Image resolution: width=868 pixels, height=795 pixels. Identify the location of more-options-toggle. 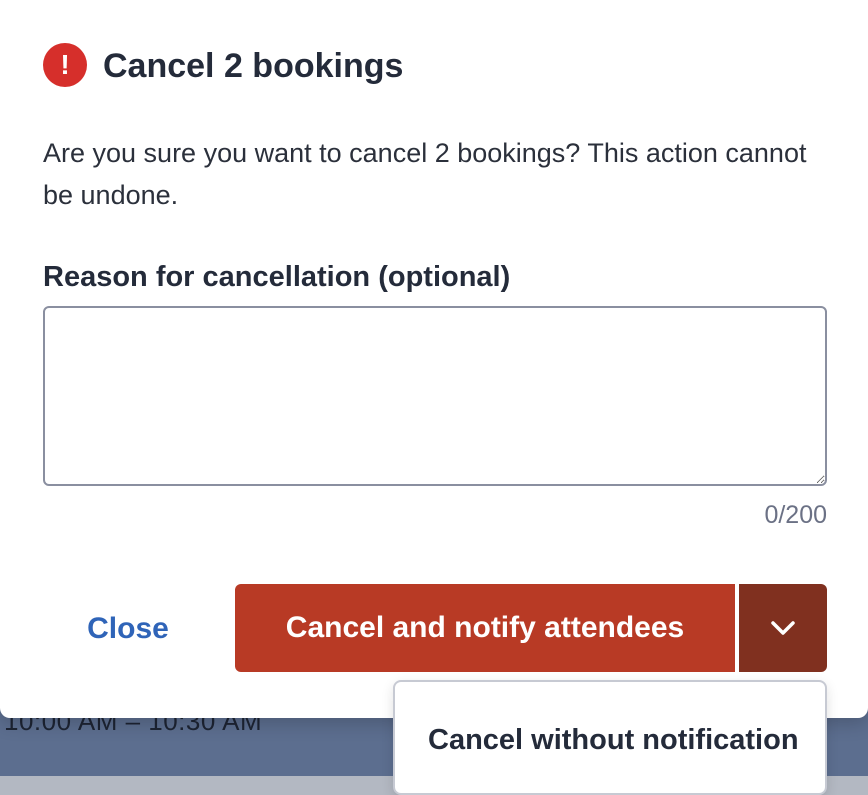
(783, 628).